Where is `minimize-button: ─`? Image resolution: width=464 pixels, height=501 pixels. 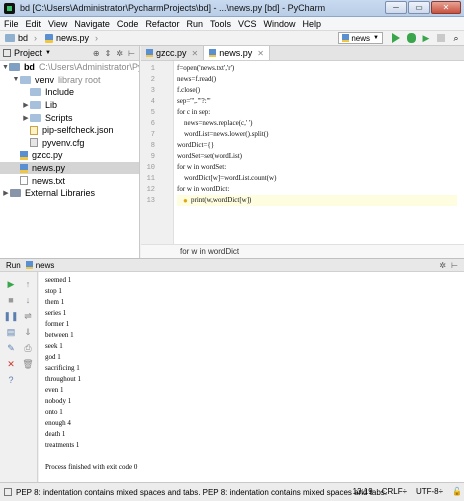 minimize-button: ─ is located at coordinates (396, 7).